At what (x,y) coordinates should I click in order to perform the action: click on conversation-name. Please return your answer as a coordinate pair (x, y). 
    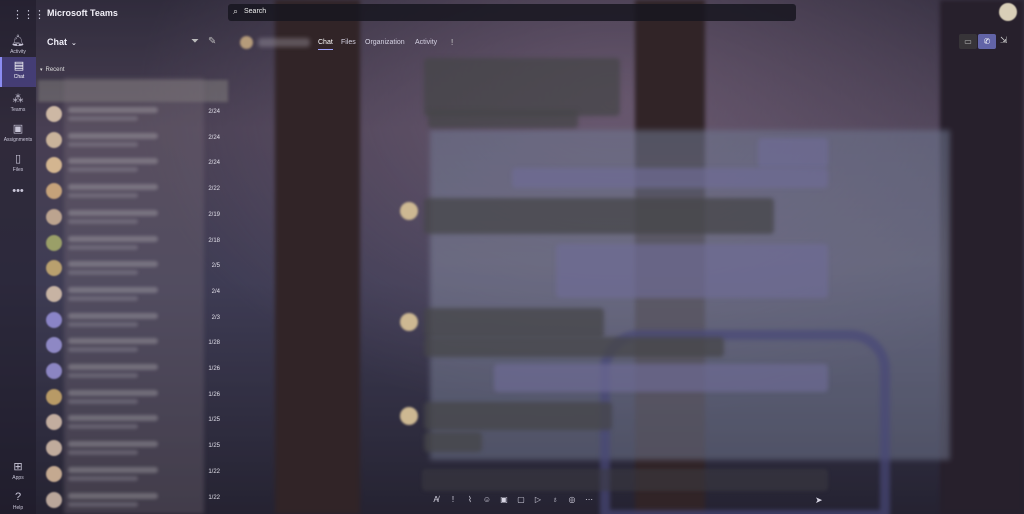
    Looking at the image, I should click on (284, 42).